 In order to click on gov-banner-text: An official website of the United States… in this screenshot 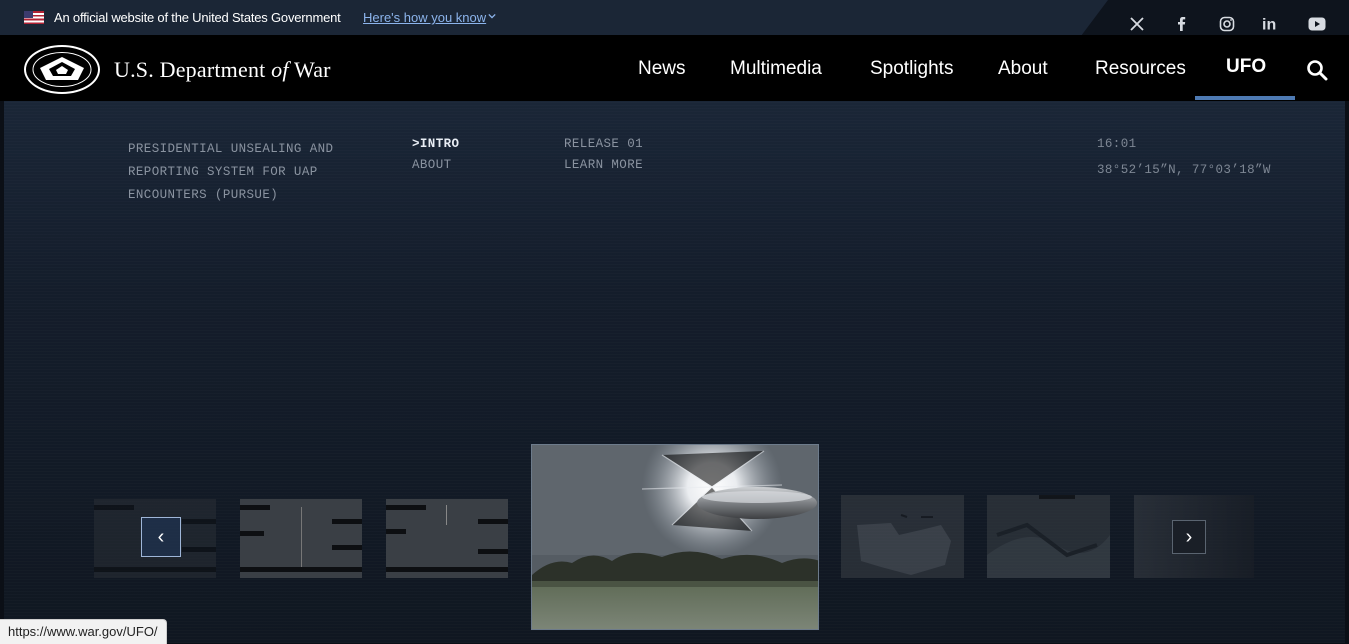, I will do `click(197, 17)`.